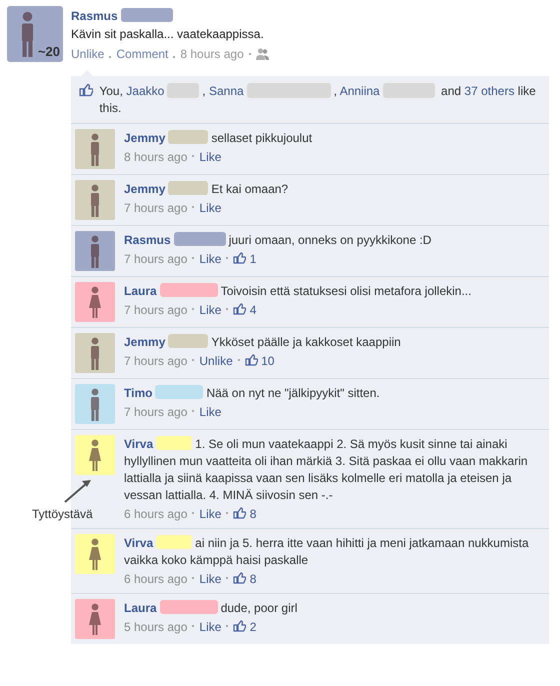 The height and width of the screenshot is (686, 560). I want to click on like-count: 4, so click(253, 310).